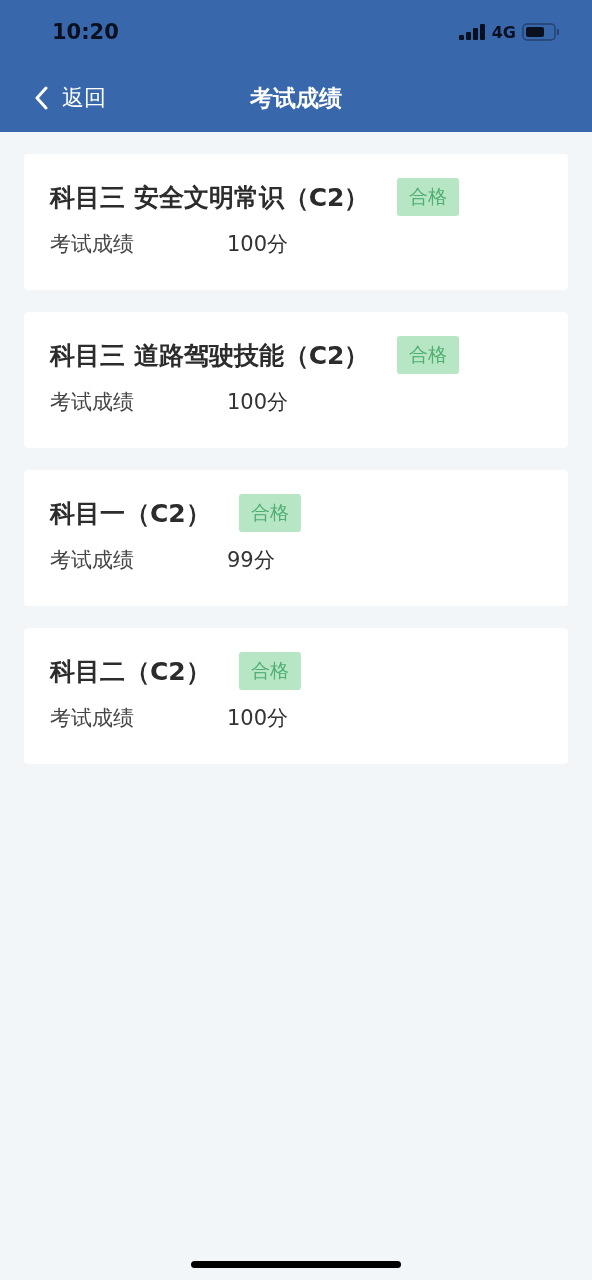 This screenshot has height=1280, width=592. What do you see at coordinates (210, 355) in the screenshot?
I see `subject-title: 科目三 道路驾驶技能（C2）` at bounding box center [210, 355].